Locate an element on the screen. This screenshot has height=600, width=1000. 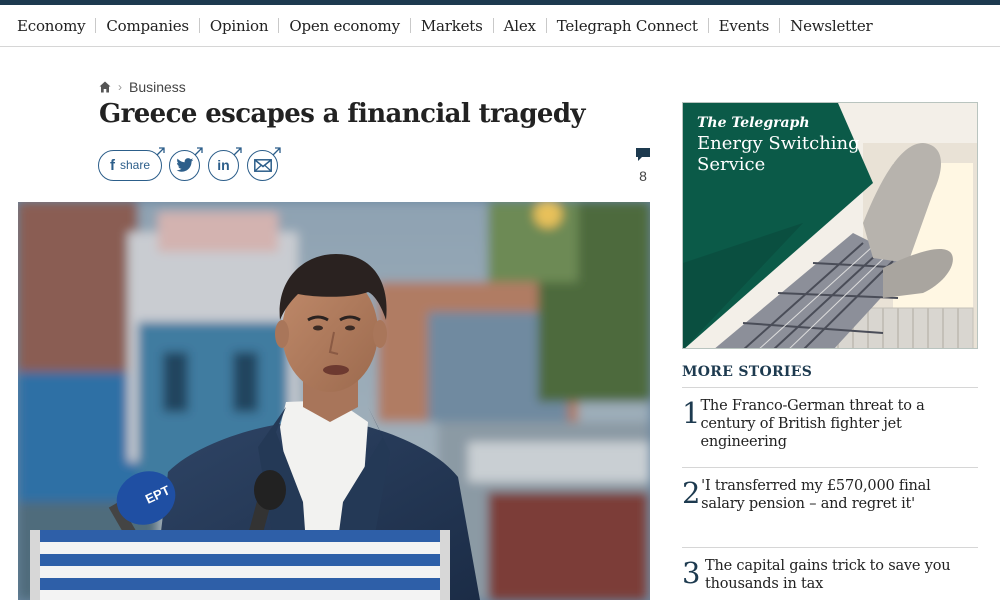
twitter-icon is located at coordinates (184, 164).